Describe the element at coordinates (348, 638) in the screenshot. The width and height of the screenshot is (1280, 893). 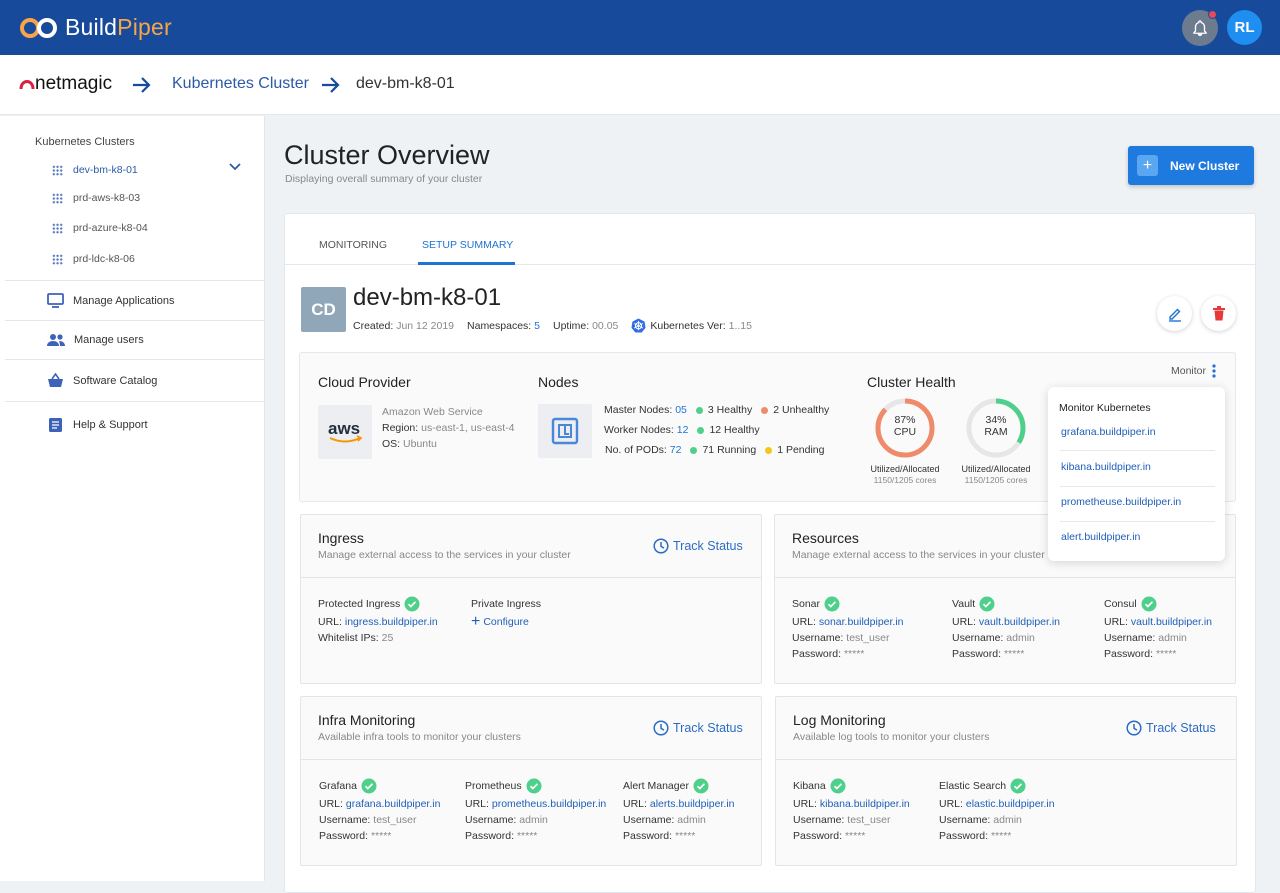
I see `whitelist-label: Whitelist IPs:` at that location.